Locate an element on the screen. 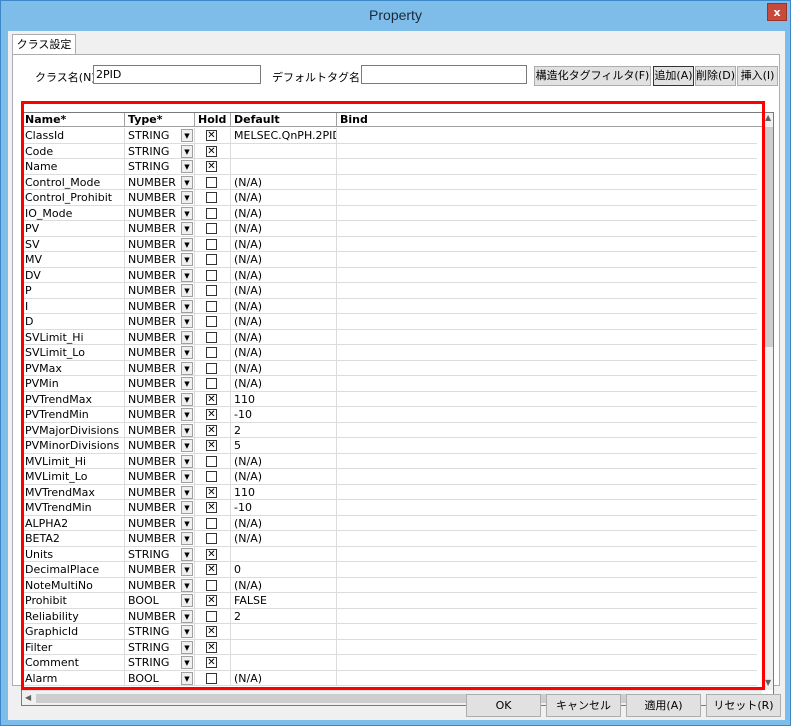 The image size is (791, 726). title-bar: Property x is located at coordinates (395, 16).